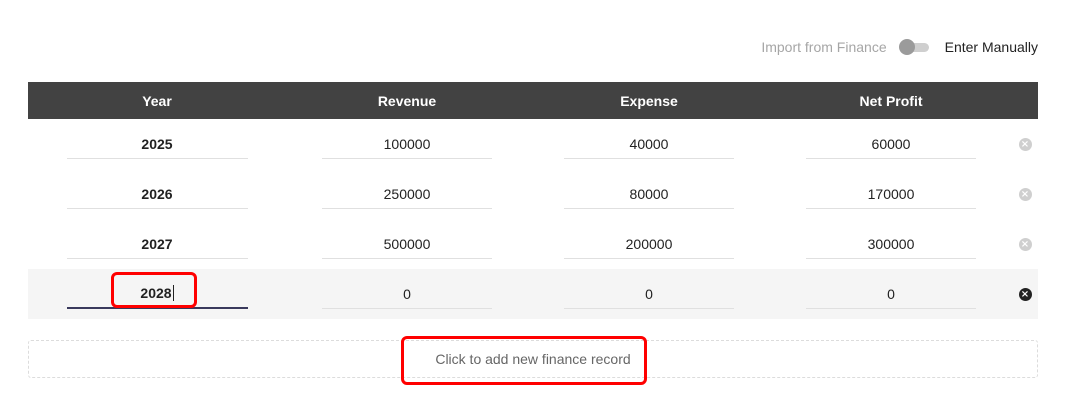 The width and height of the screenshot is (1066, 415). Describe the element at coordinates (407, 100) in the screenshot. I see `header-revenue: Revenue` at that location.